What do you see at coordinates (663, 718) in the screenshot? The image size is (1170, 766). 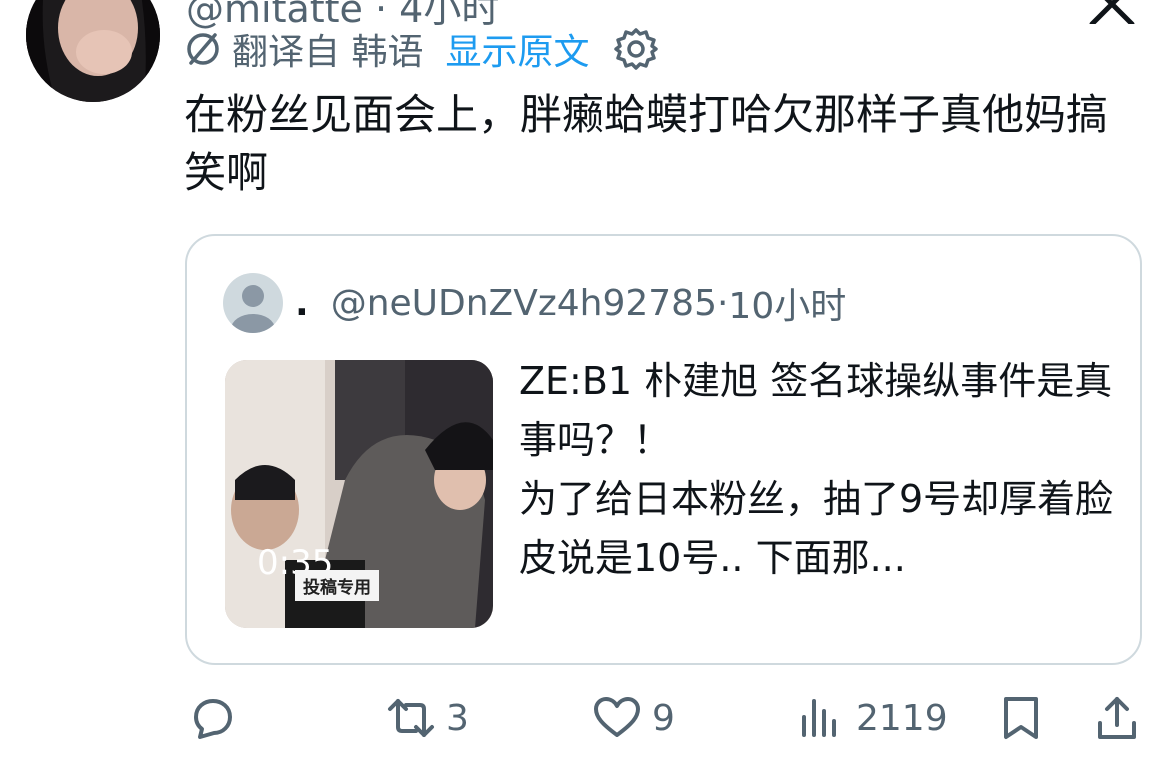 I see `like-count: 9` at bounding box center [663, 718].